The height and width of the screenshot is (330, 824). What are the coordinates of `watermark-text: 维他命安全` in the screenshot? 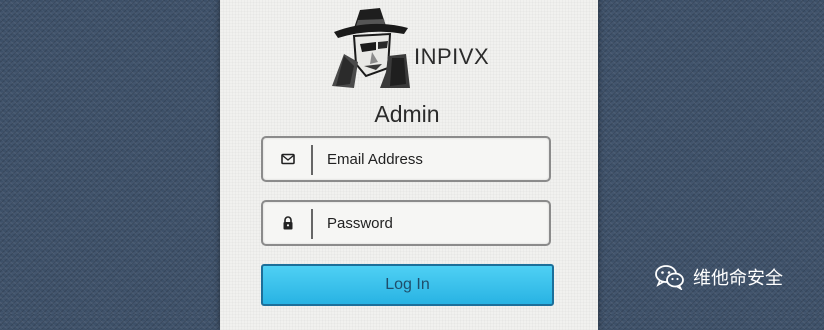 It's located at (738, 278).